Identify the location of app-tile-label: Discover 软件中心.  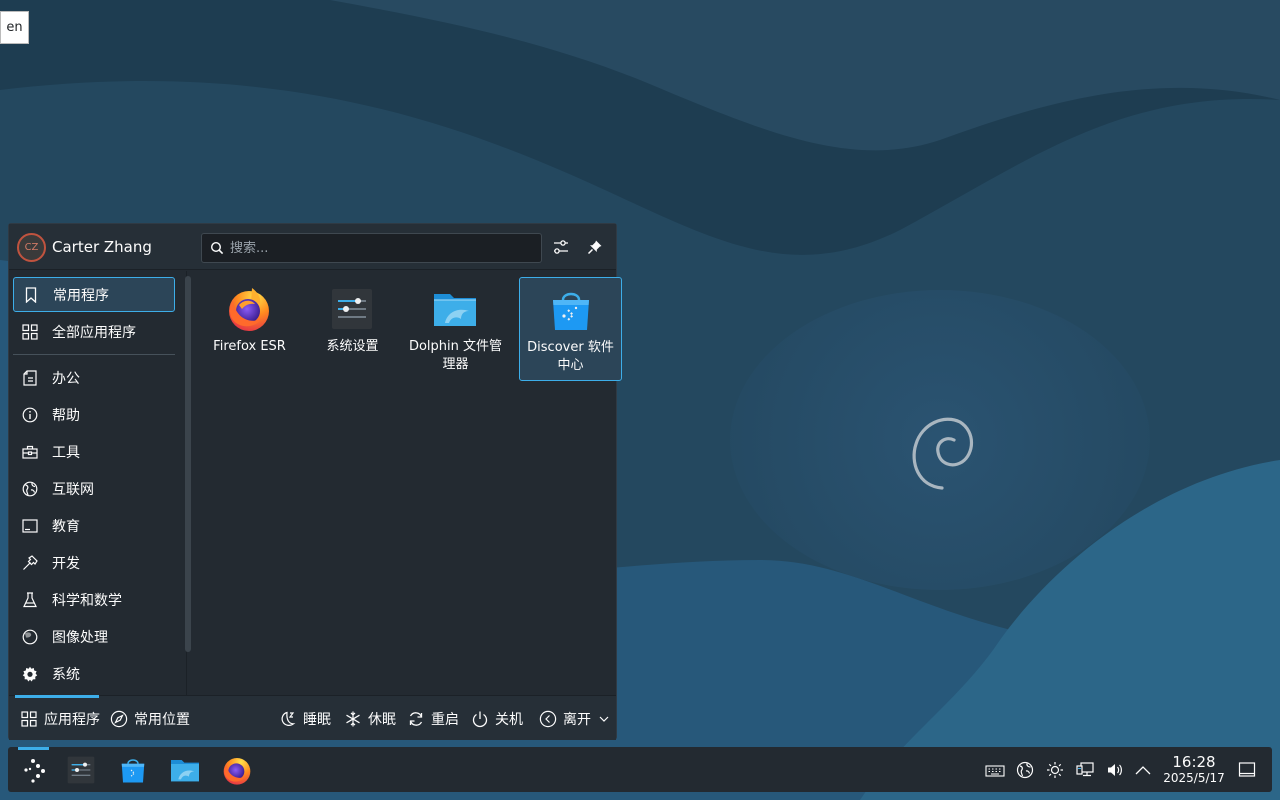
(570, 356).